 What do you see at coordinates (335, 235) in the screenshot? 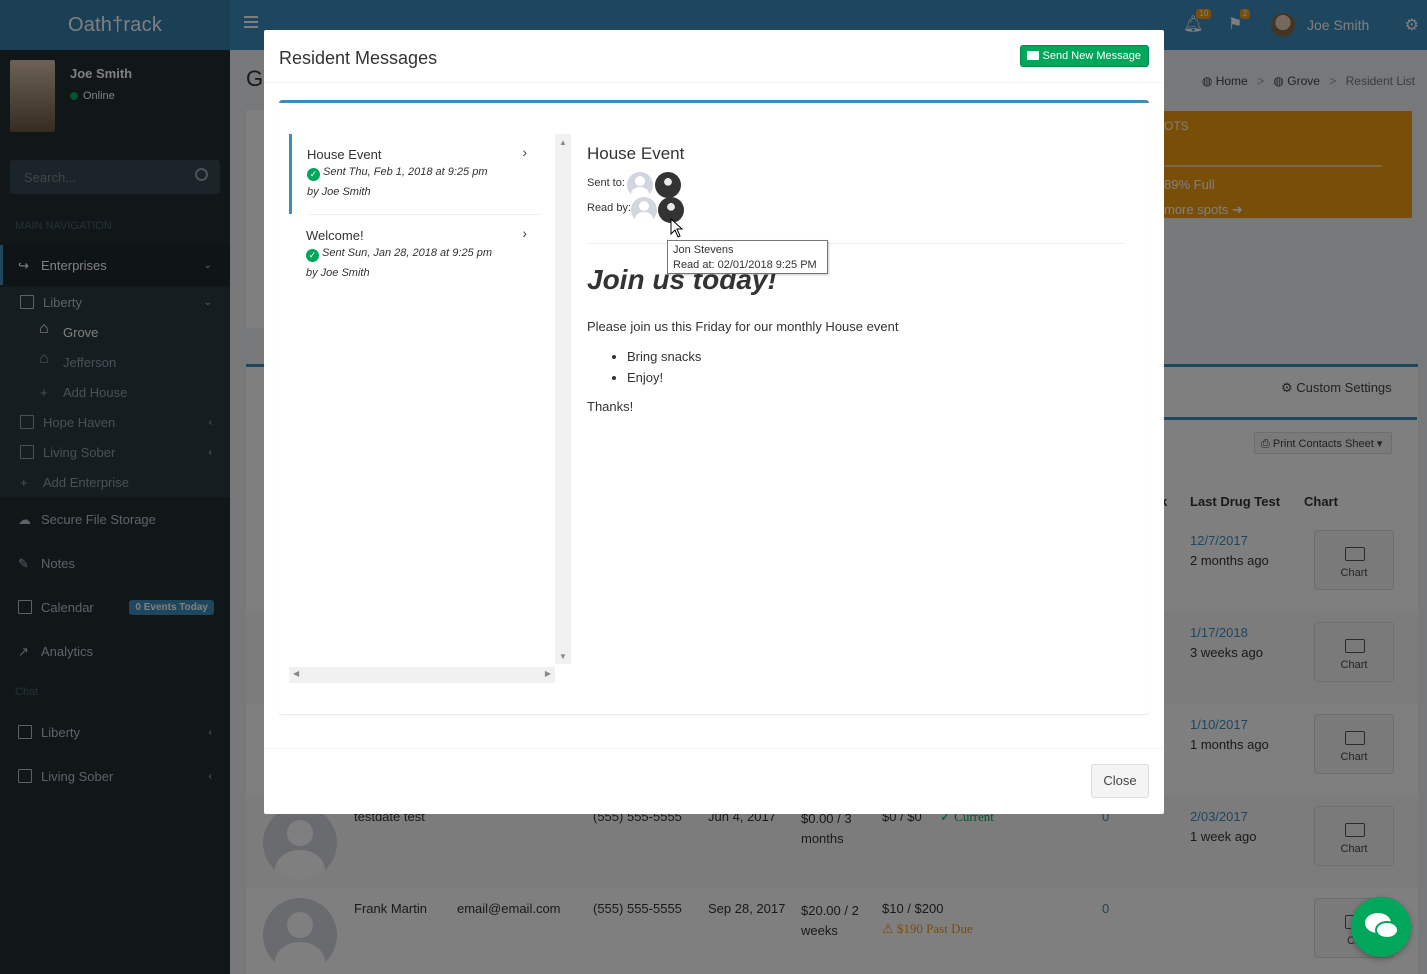
I see `message-subject: Welcome!` at bounding box center [335, 235].